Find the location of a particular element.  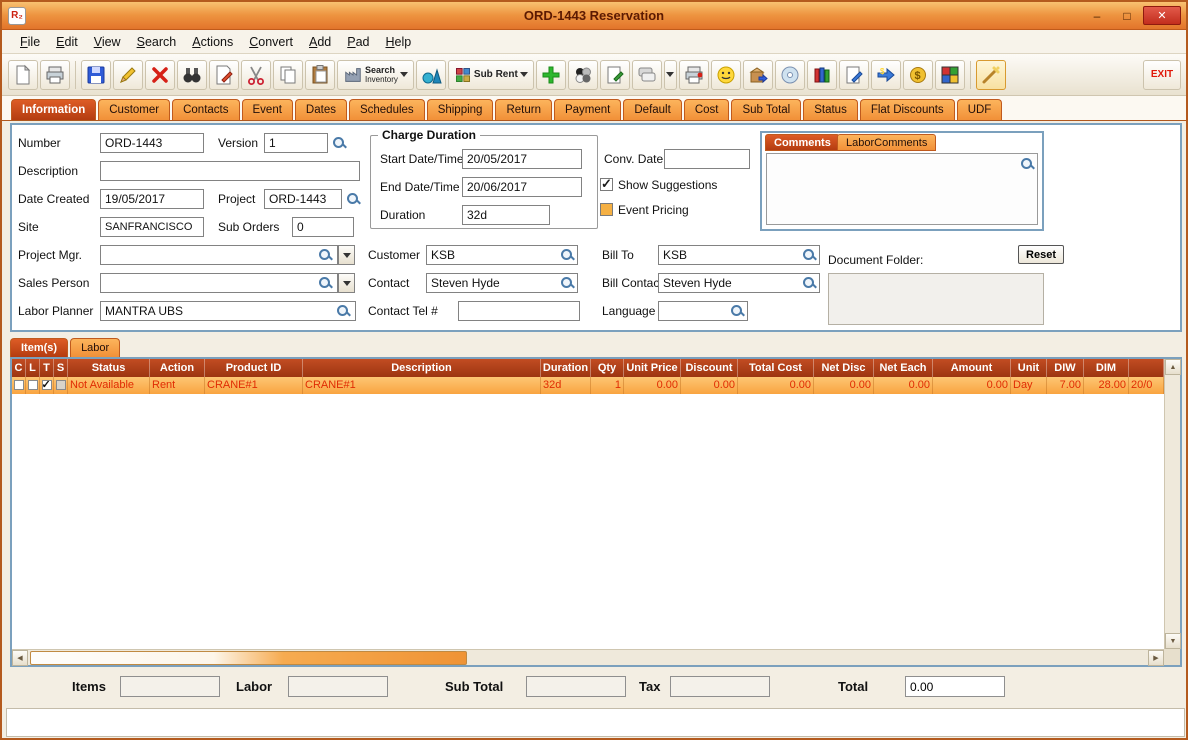

package-button is located at coordinates (757, 74).